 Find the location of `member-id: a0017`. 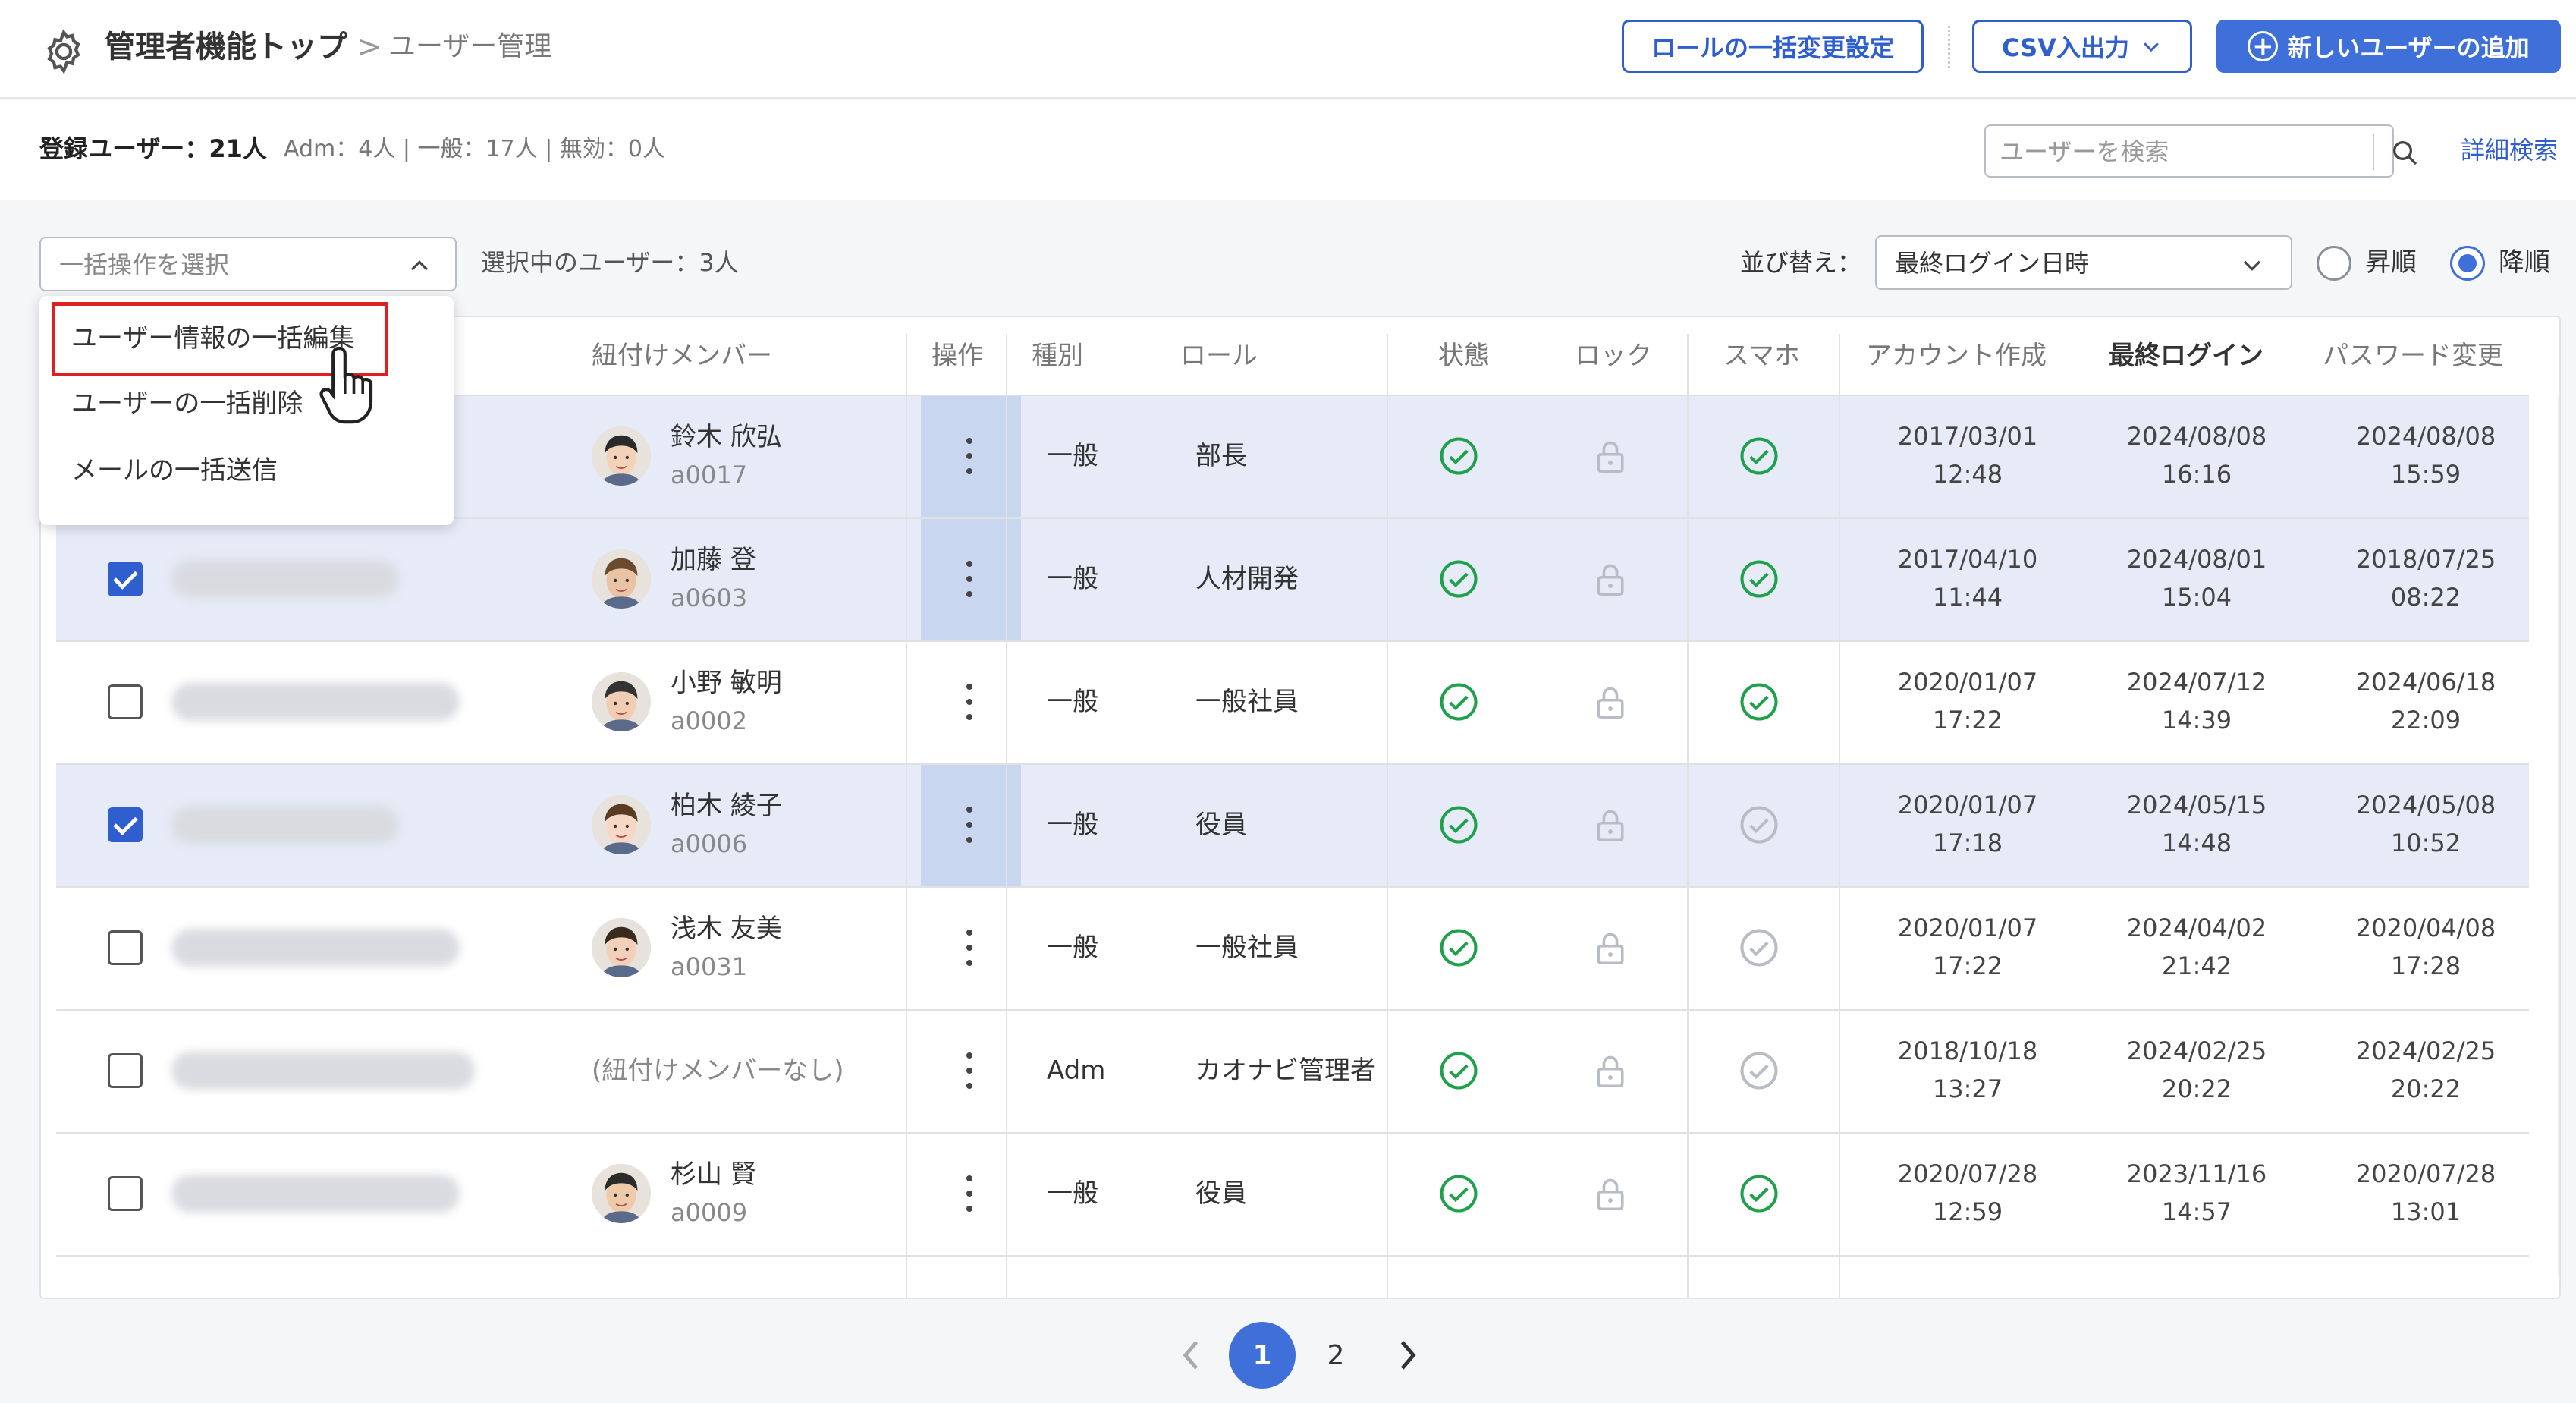

member-id: a0017 is located at coordinates (709, 475).